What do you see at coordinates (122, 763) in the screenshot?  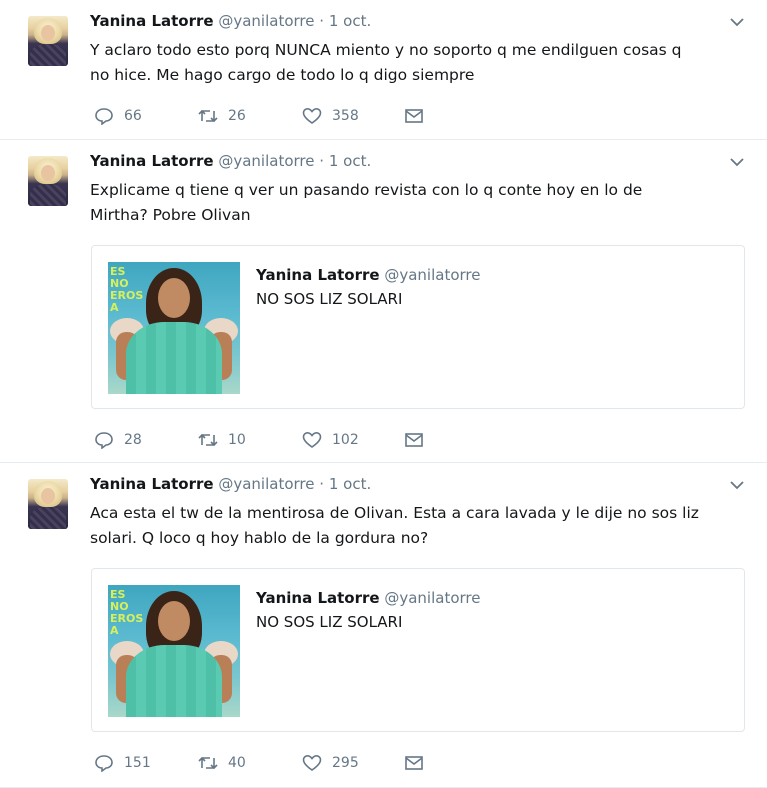 I see `reply-button: 151` at bounding box center [122, 763].